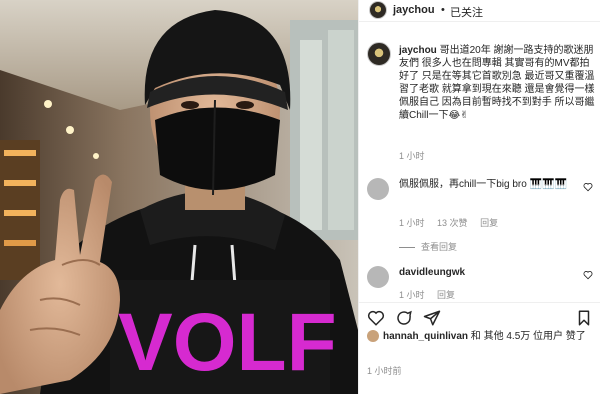  I want to click on caption-timestamp: 1 小时, so click(412, 156).